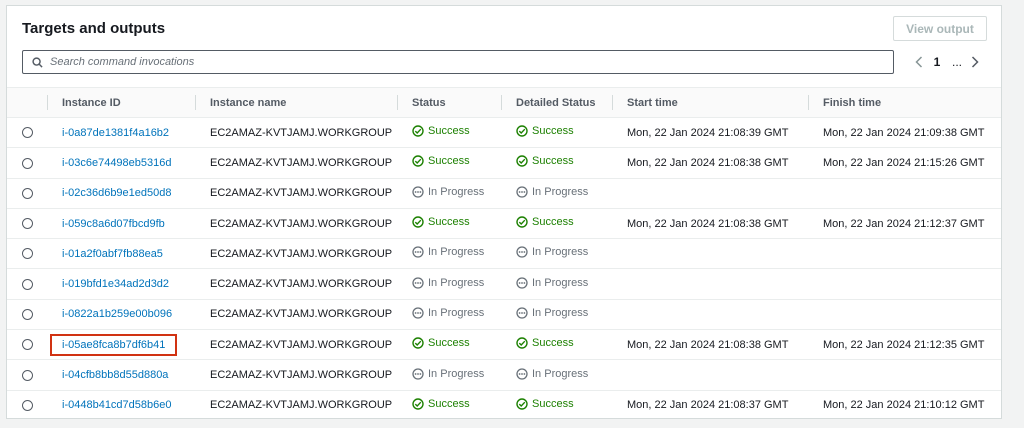  Describe the element at coordinates (710, 102) in the screenshot. I see `header-start-time: Start time` at that location.